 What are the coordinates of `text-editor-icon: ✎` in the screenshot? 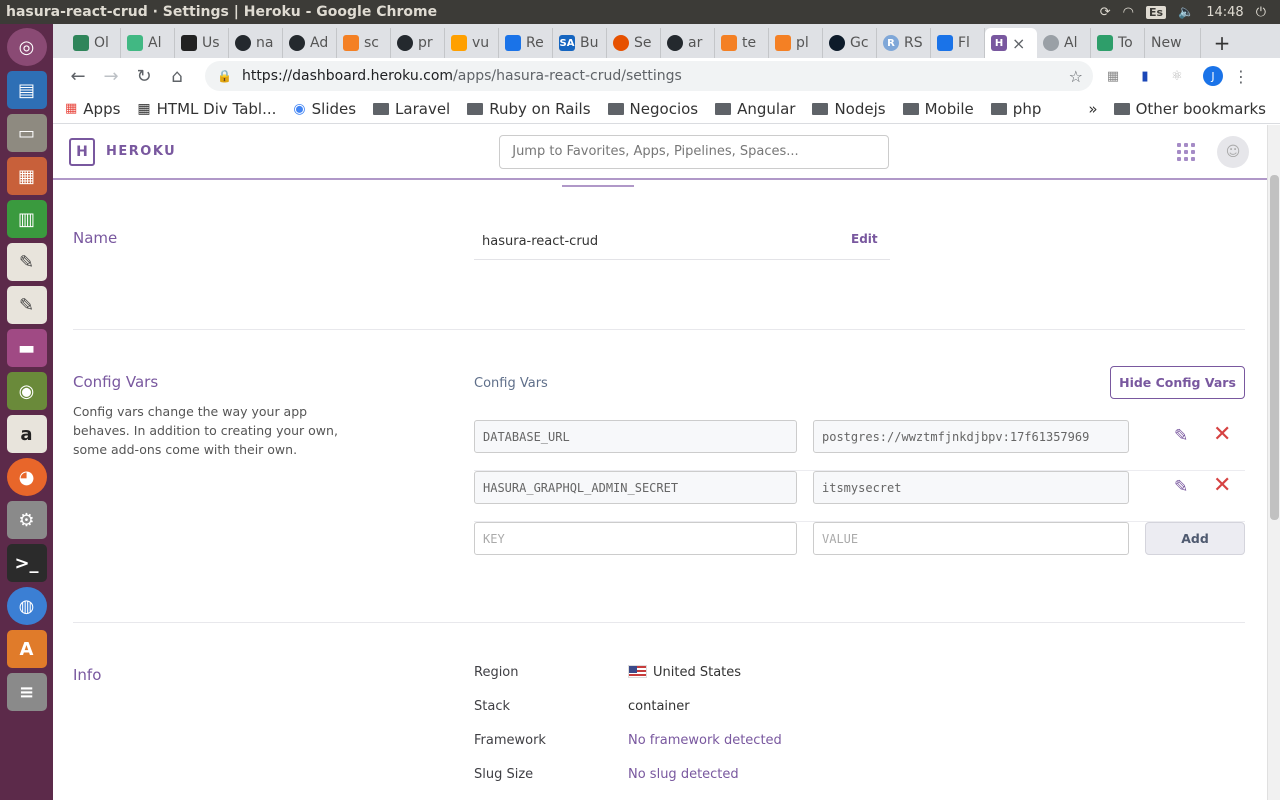 It's located at (26, 262).